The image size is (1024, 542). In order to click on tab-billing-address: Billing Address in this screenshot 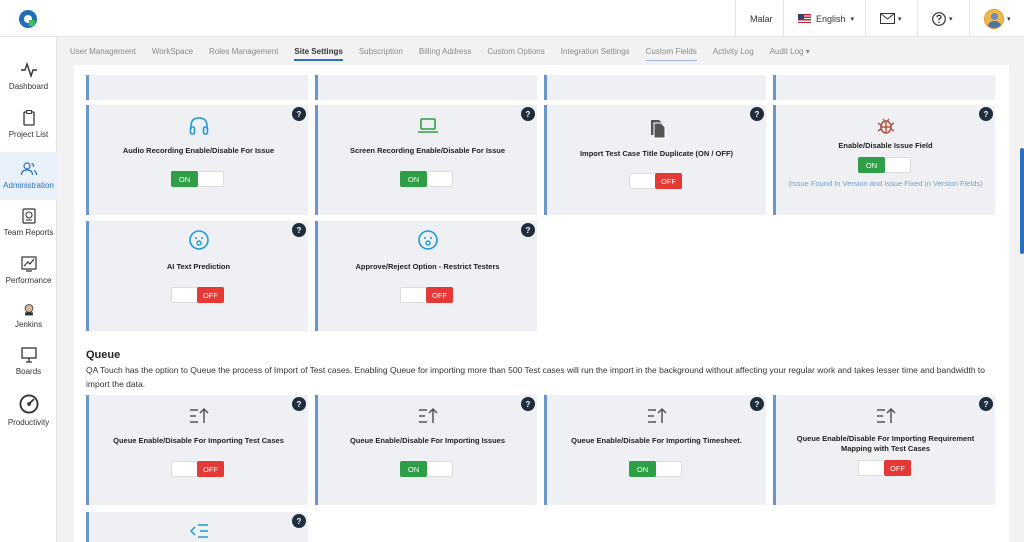, I will do `click(445, 51)`.